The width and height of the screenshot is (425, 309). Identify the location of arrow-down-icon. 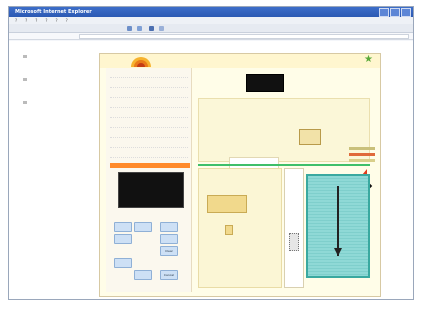
(338, 252).